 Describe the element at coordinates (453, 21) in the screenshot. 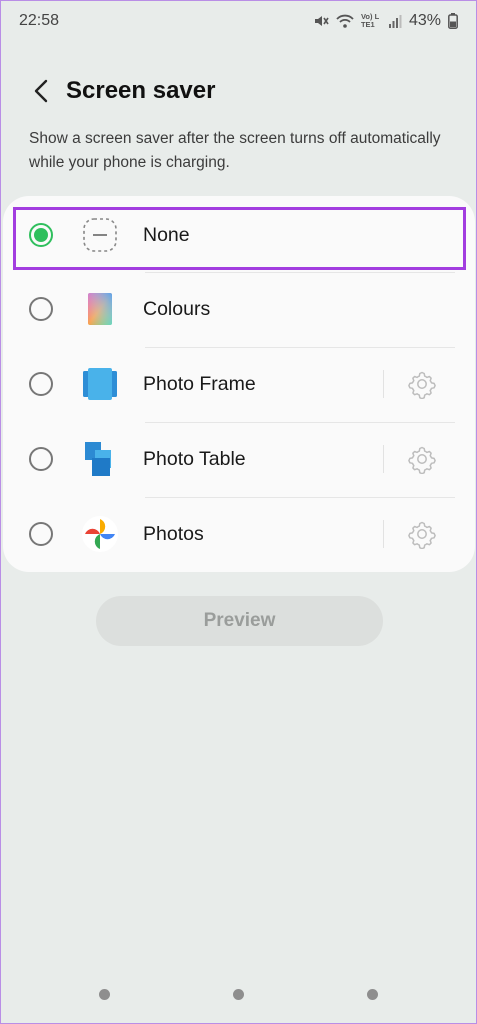

I see `battery-icon` at that location.